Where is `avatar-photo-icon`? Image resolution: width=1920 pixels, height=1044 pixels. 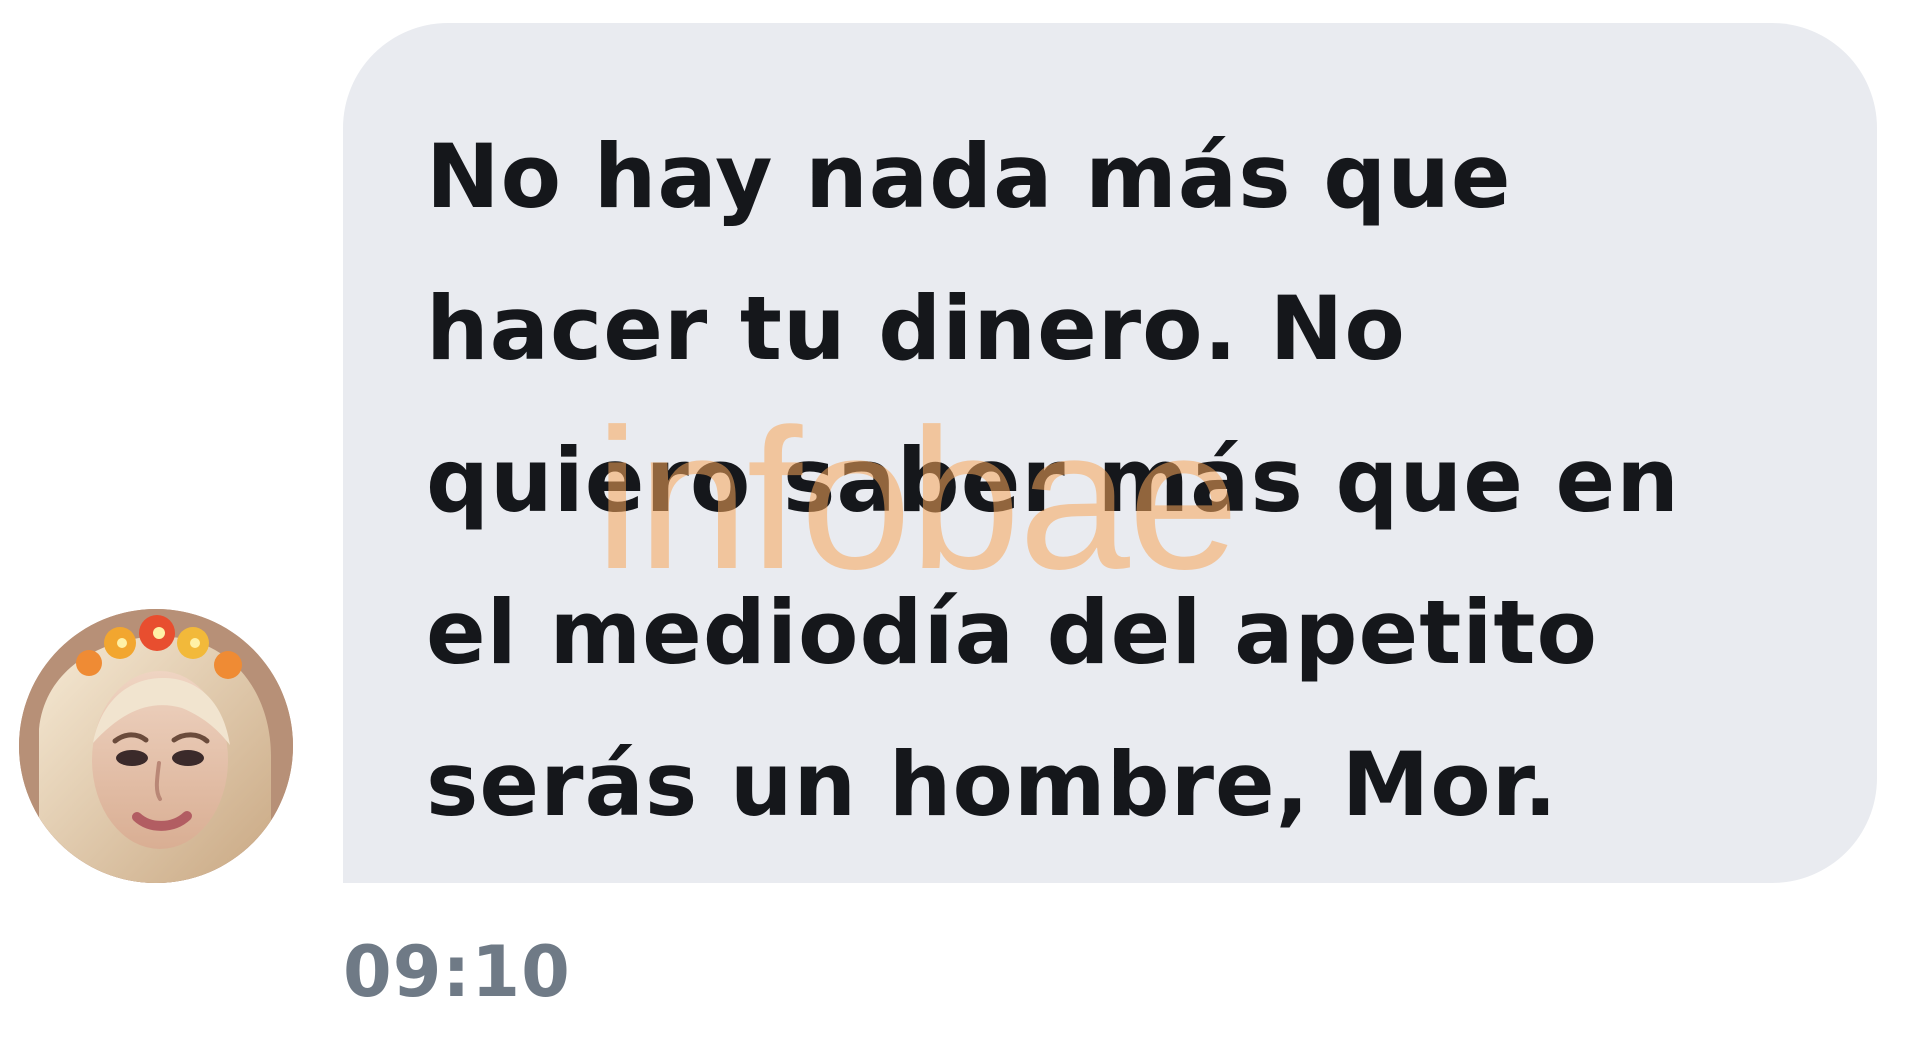
avatar-photo-icon is located at coordinates (156, 746).